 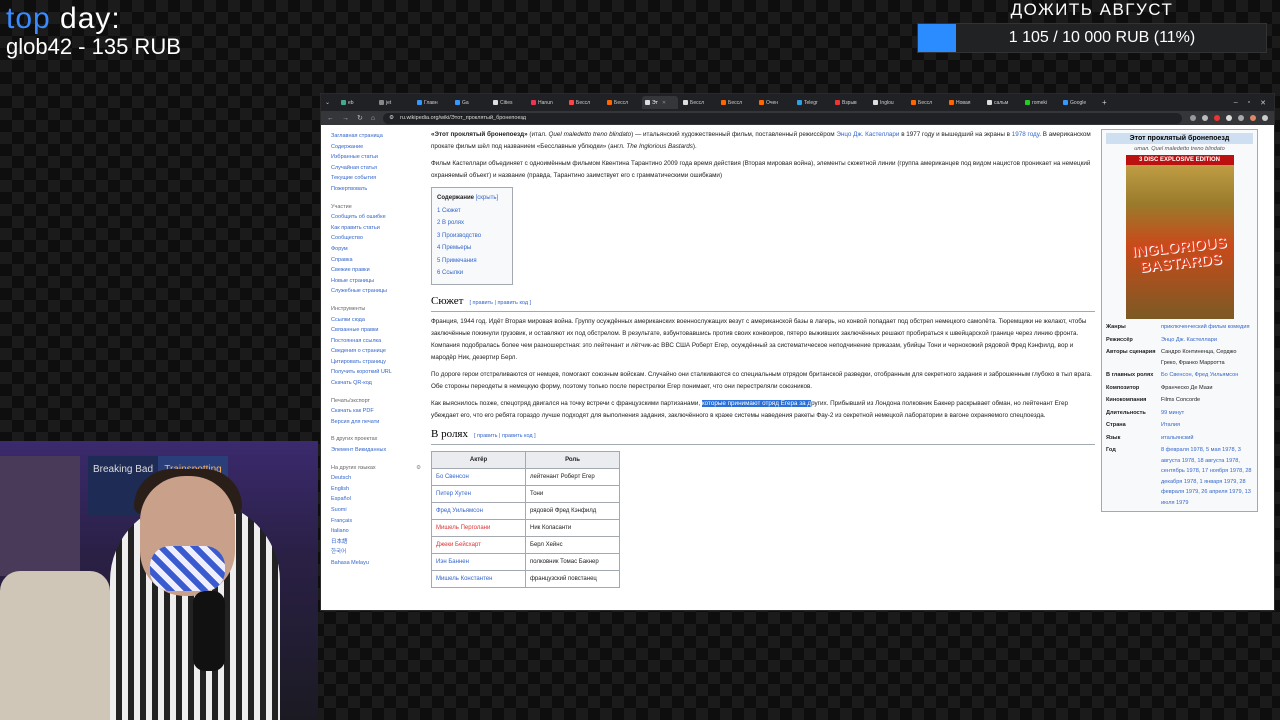 What do you see at coordinates (1025, 134) in the screenshot?
I see `year-link: 1978 году` at bounding box center [1025, 134].